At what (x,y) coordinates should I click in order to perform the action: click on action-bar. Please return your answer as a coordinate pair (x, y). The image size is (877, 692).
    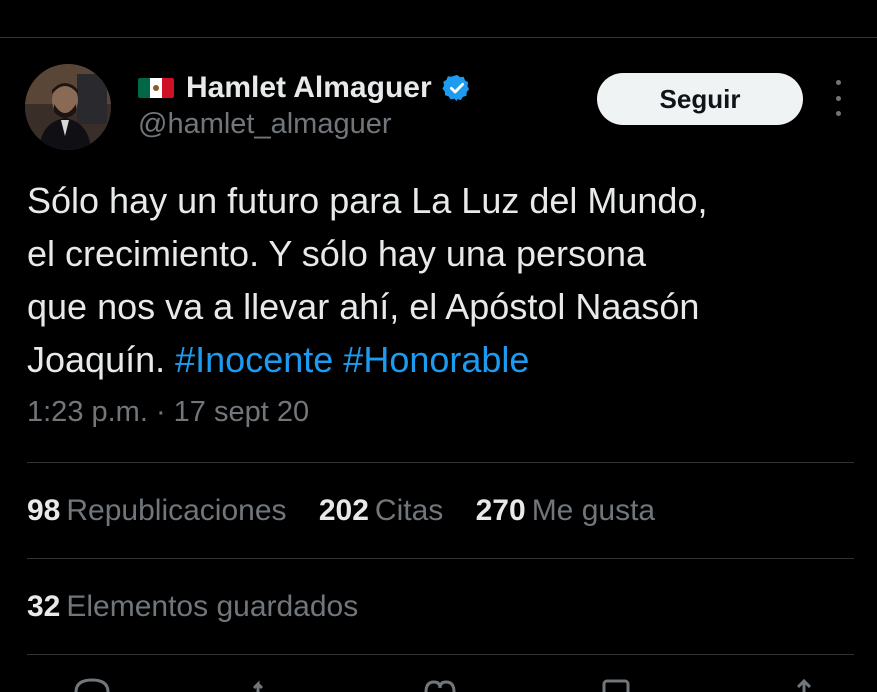
    Looking at the image, I should click on (438, 685).